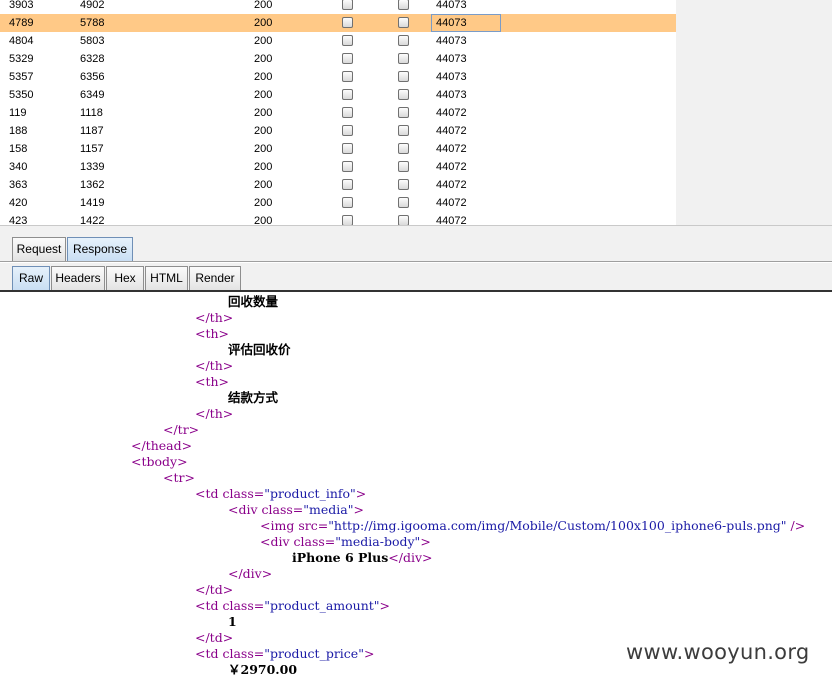 This screenshot has width=832, height=682. I want to click on code-text: 结款方式, so click(253, 397).